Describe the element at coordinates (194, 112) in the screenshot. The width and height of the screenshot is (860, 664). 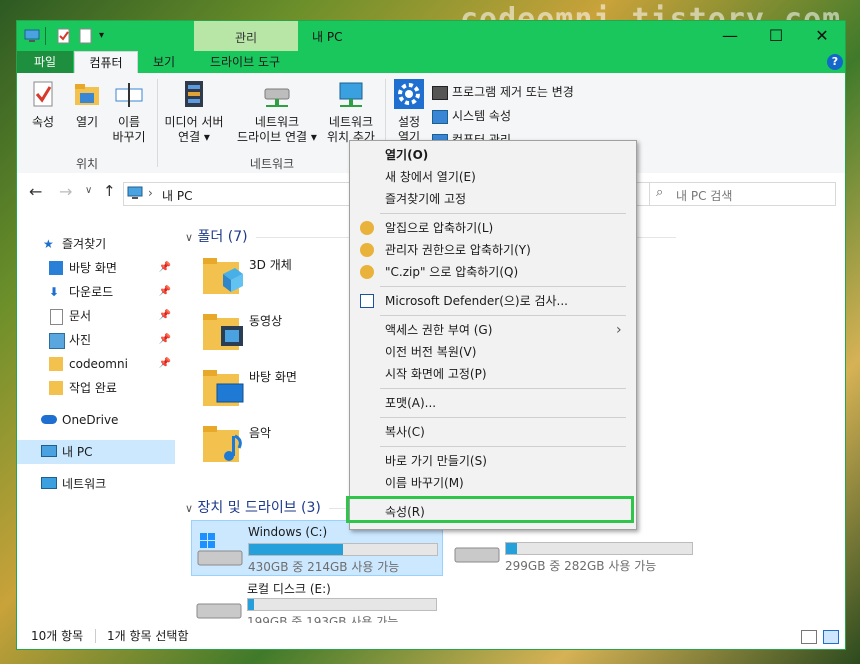
I see `media-server-button: 미디어 서버 연결 ▾` at that location.